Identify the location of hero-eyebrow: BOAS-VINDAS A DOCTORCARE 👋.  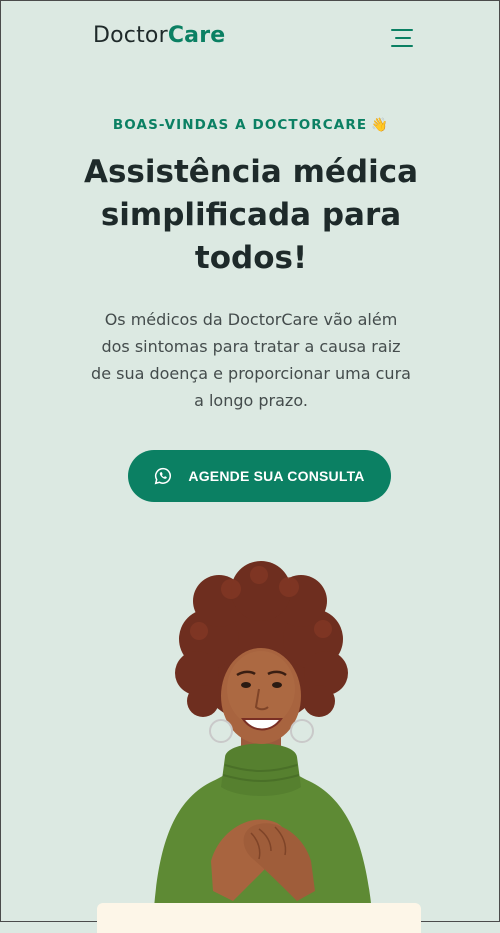
(250, 125).